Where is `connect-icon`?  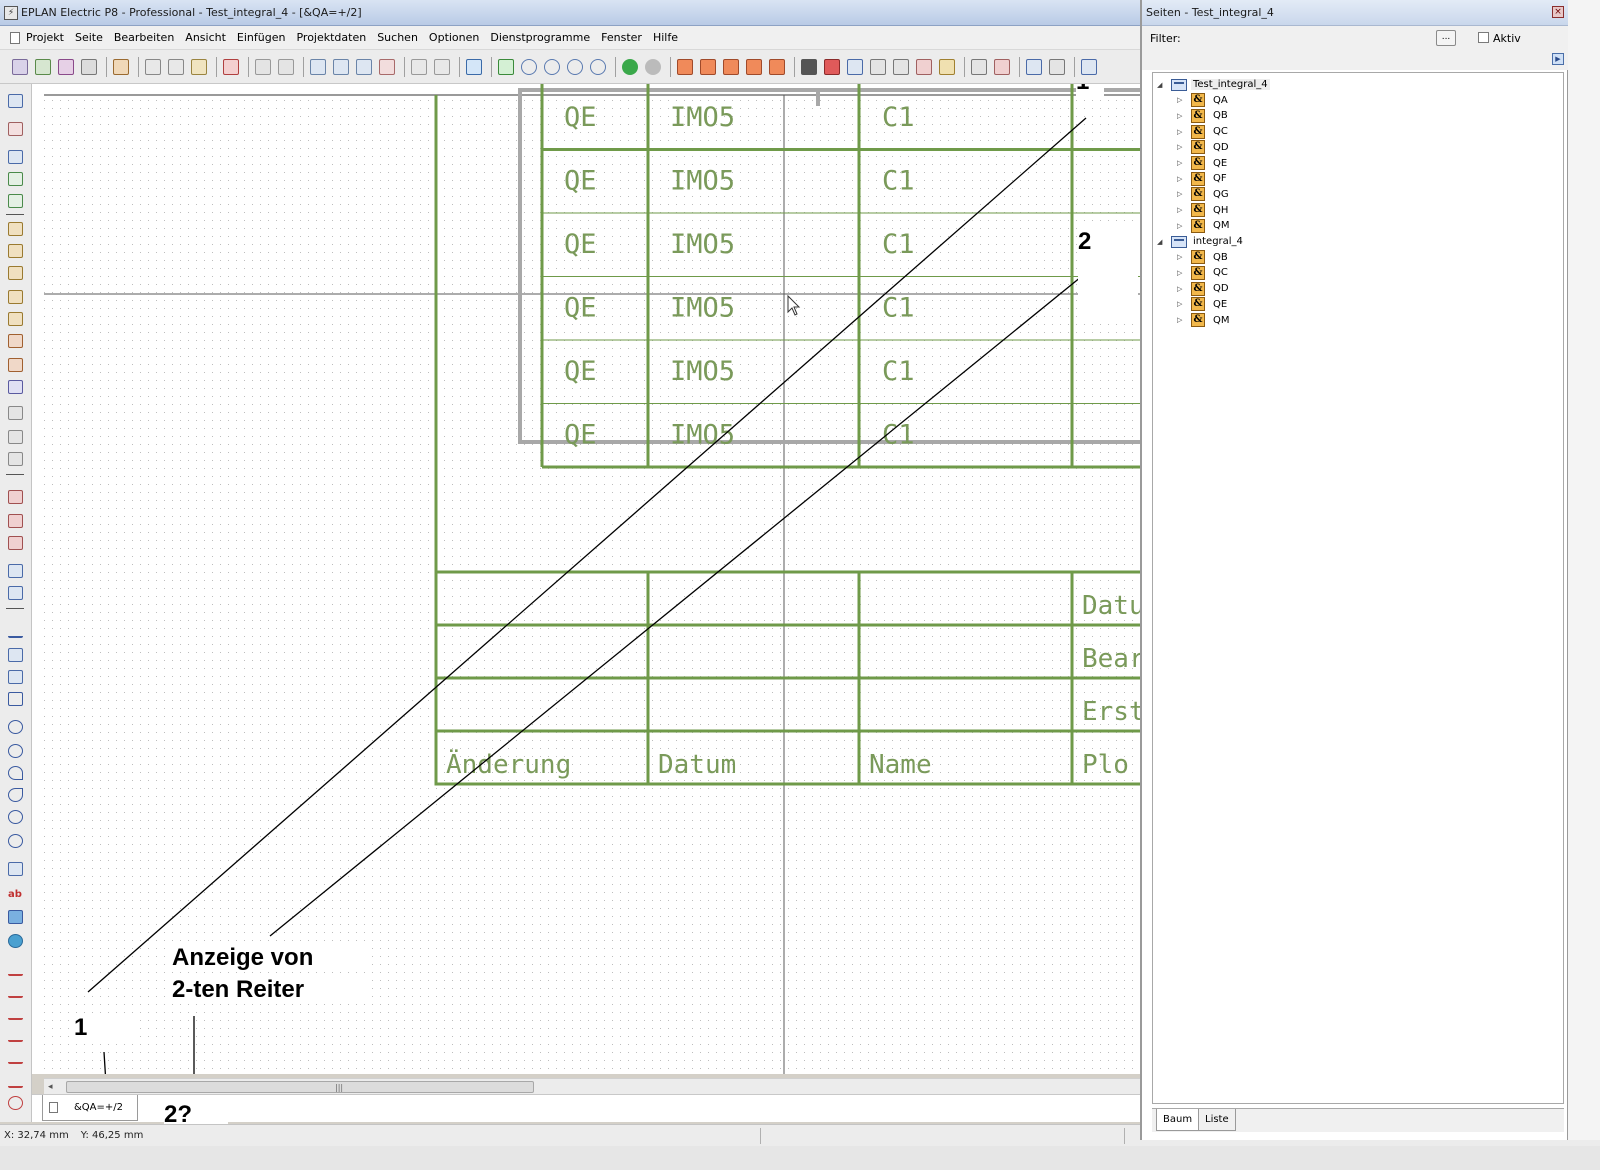
connect-icon is located at coordinates (263, 66).